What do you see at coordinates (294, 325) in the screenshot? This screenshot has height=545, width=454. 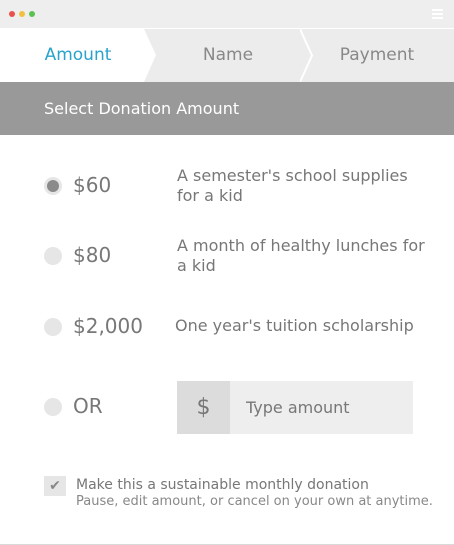 I see `option-description: One year's tuition scholarship` at bounding box center [294, 325].